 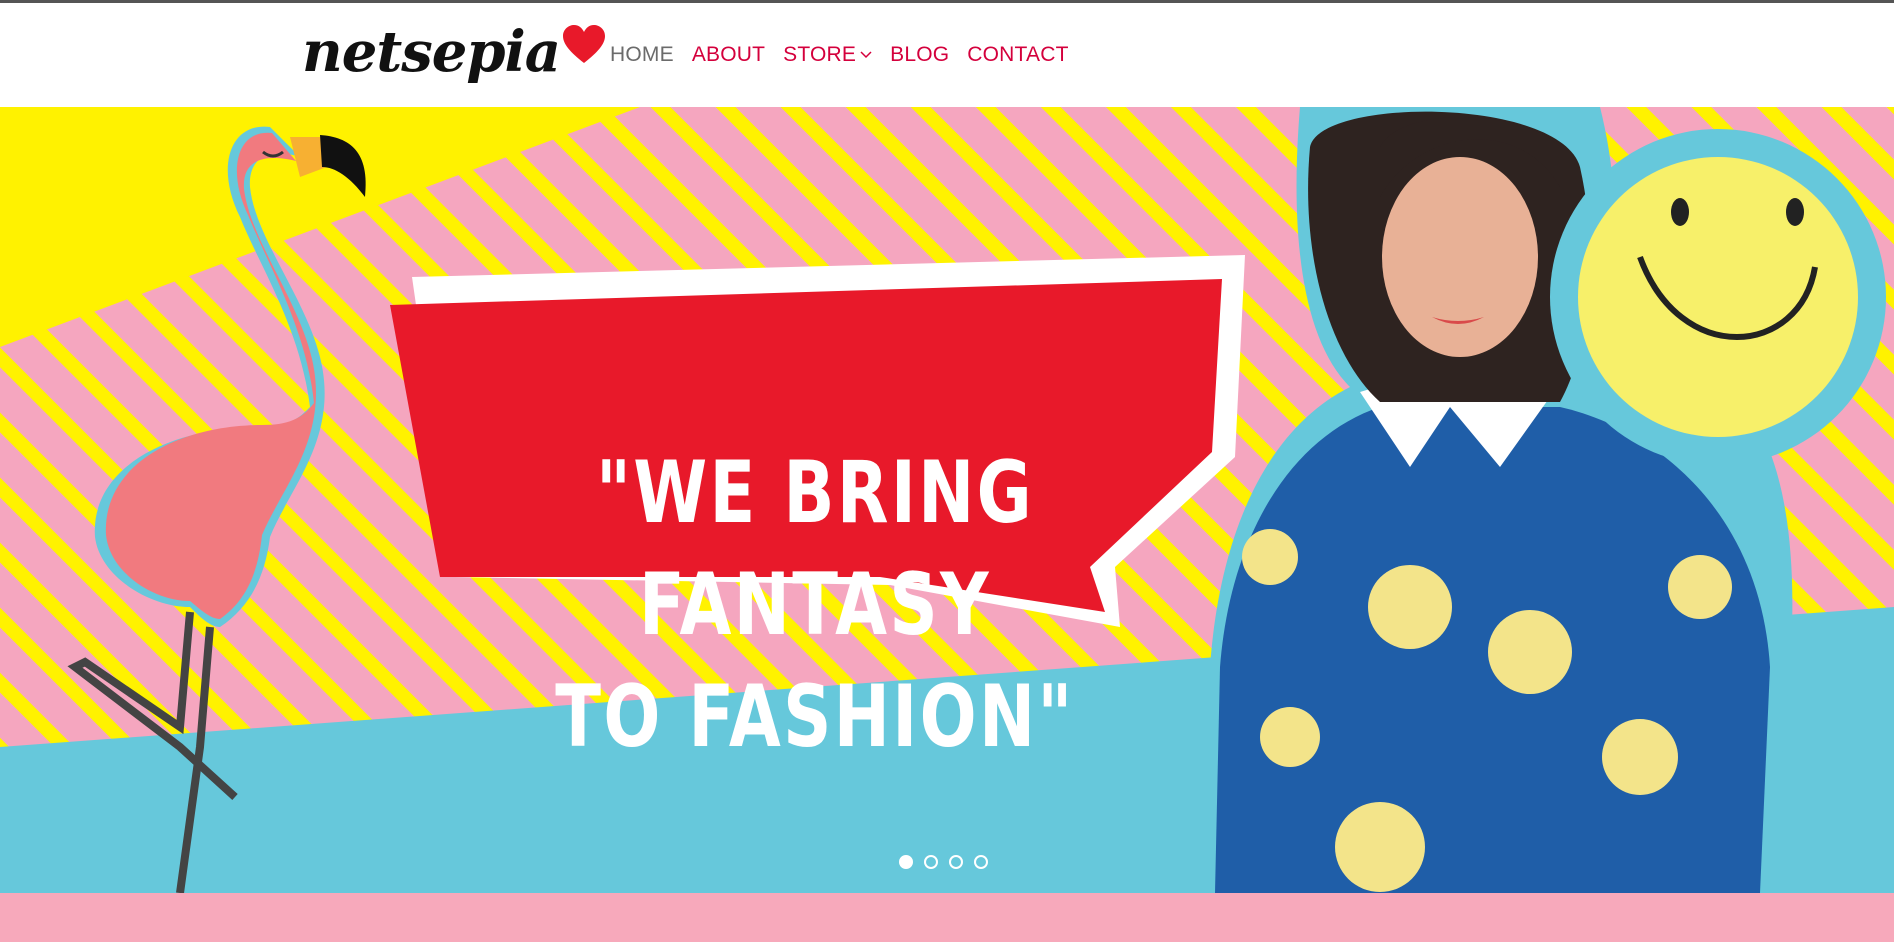 I want to click on page-section-band, so click(x=947, y=917).